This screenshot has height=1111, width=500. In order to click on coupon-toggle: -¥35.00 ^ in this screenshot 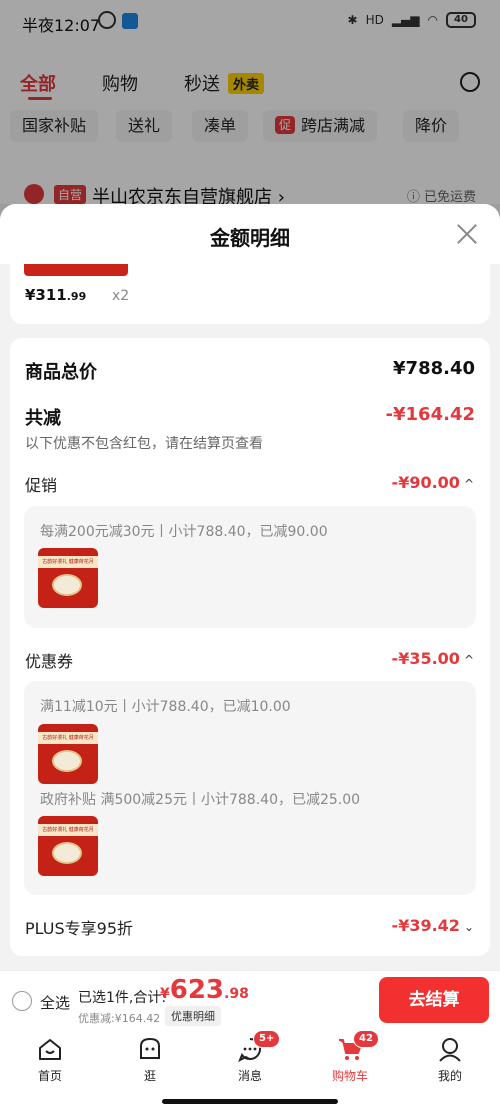, I will do `click(433, 658)`.